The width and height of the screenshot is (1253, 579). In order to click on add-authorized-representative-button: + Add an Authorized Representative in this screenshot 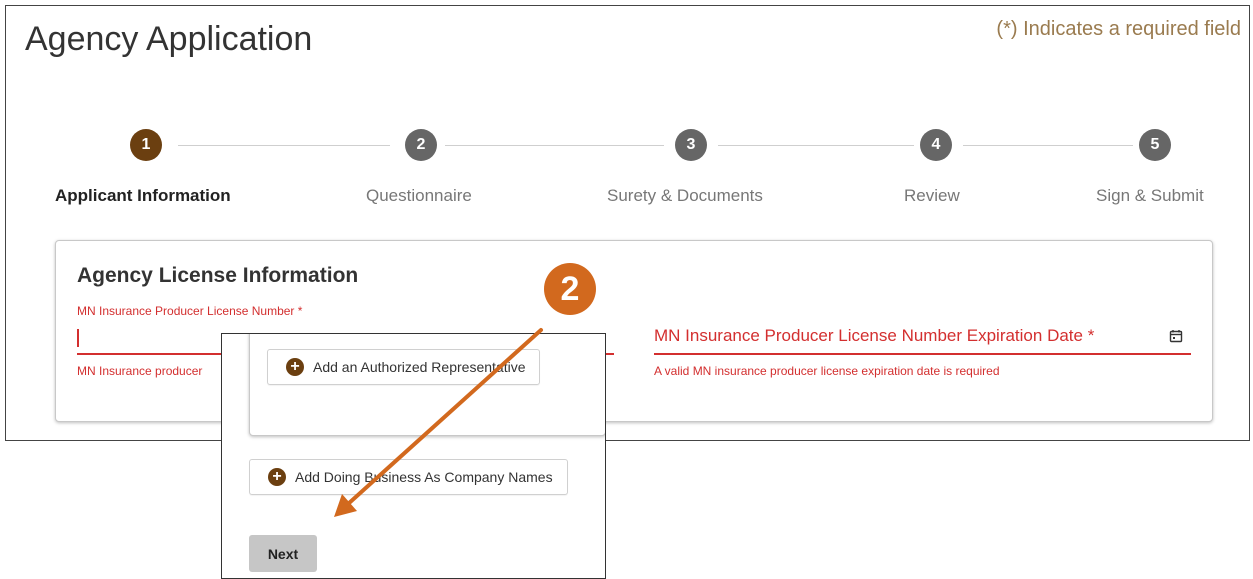, I will do `click(404, 367)`.